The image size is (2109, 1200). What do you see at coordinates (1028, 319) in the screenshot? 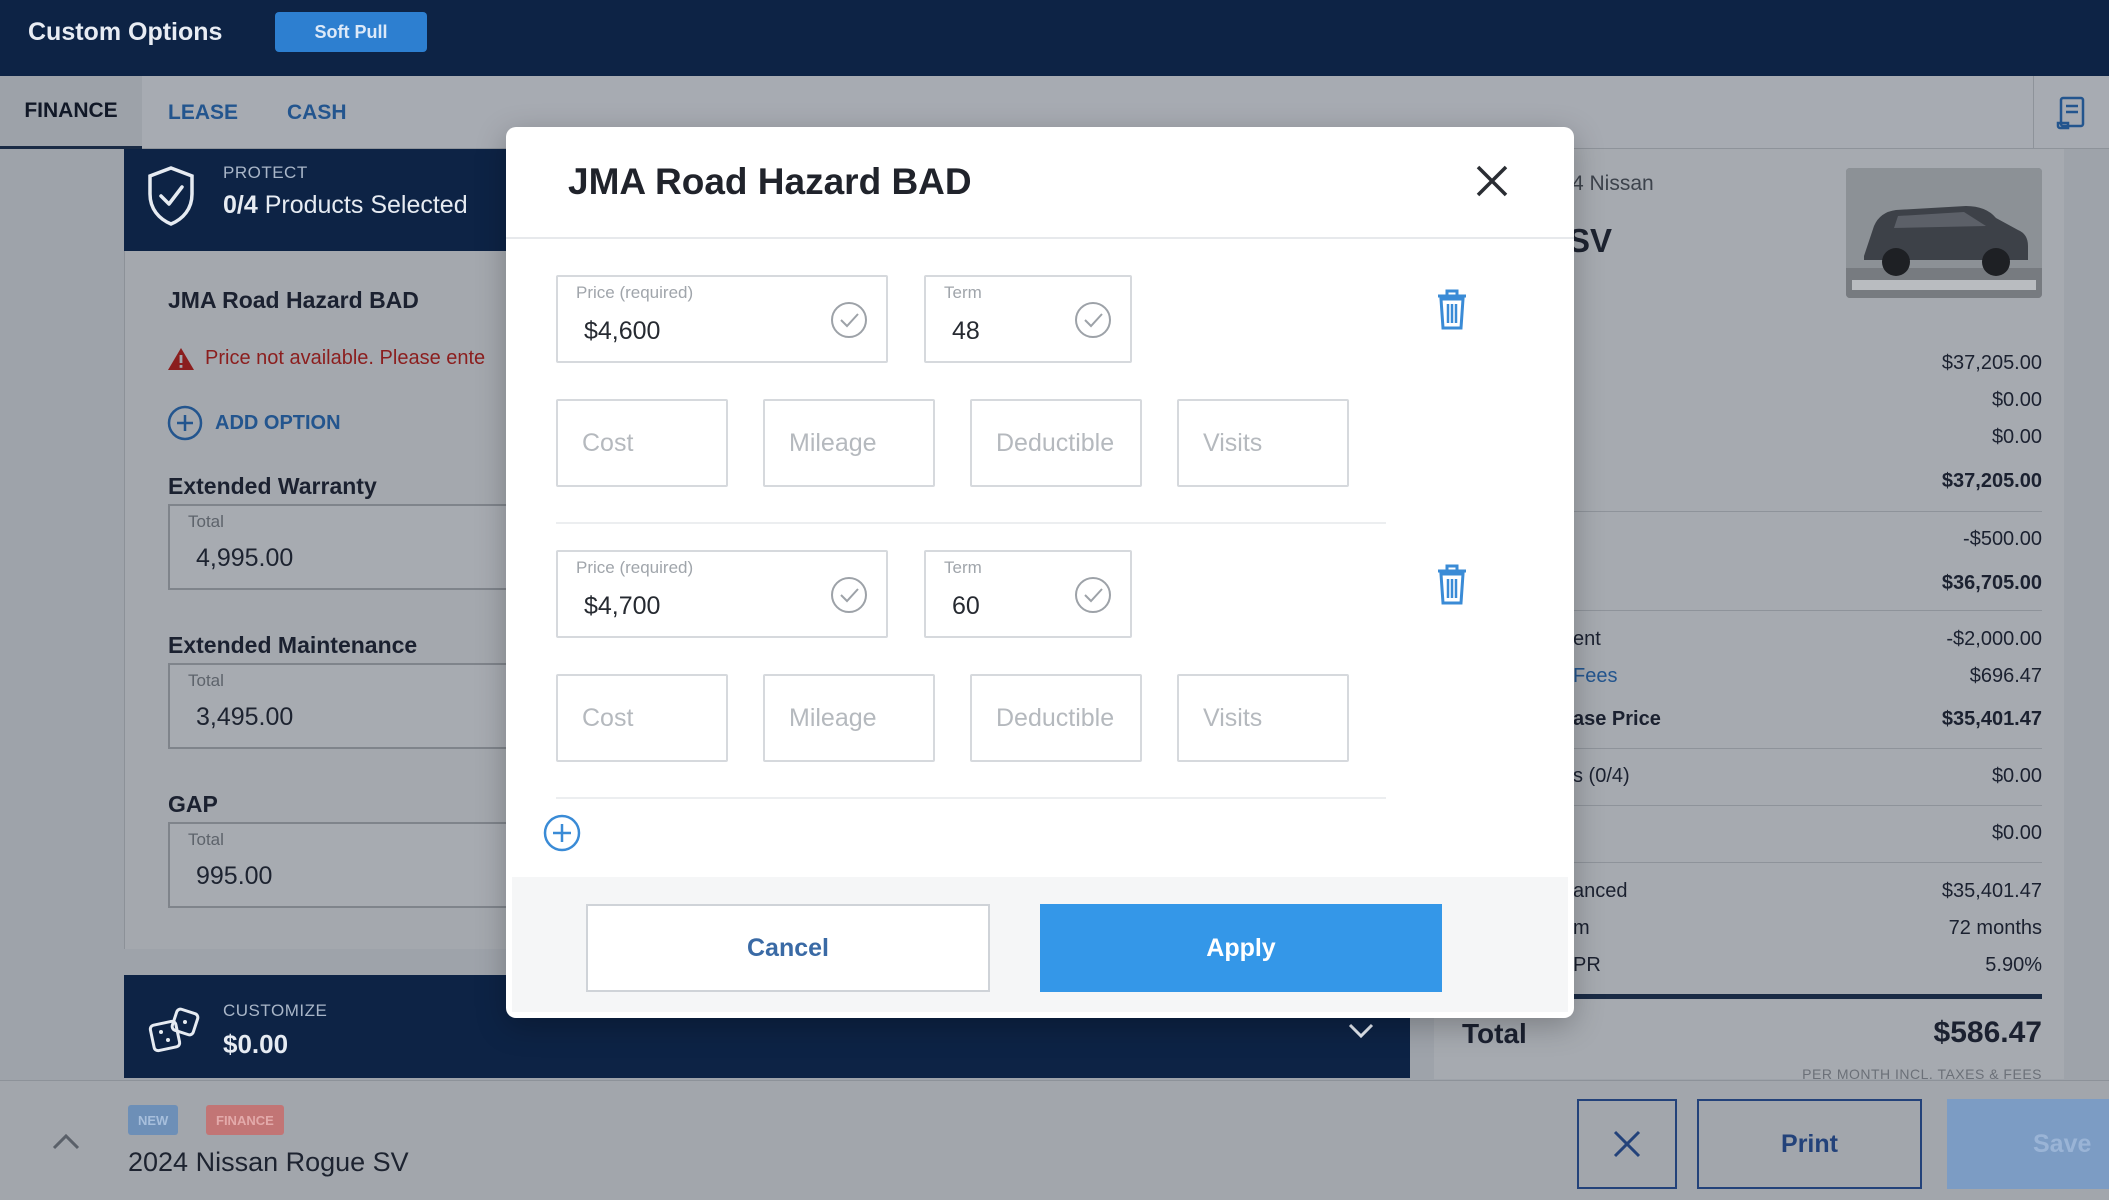
I see `term-field: Term 48` at bounding box center [1028, 319].